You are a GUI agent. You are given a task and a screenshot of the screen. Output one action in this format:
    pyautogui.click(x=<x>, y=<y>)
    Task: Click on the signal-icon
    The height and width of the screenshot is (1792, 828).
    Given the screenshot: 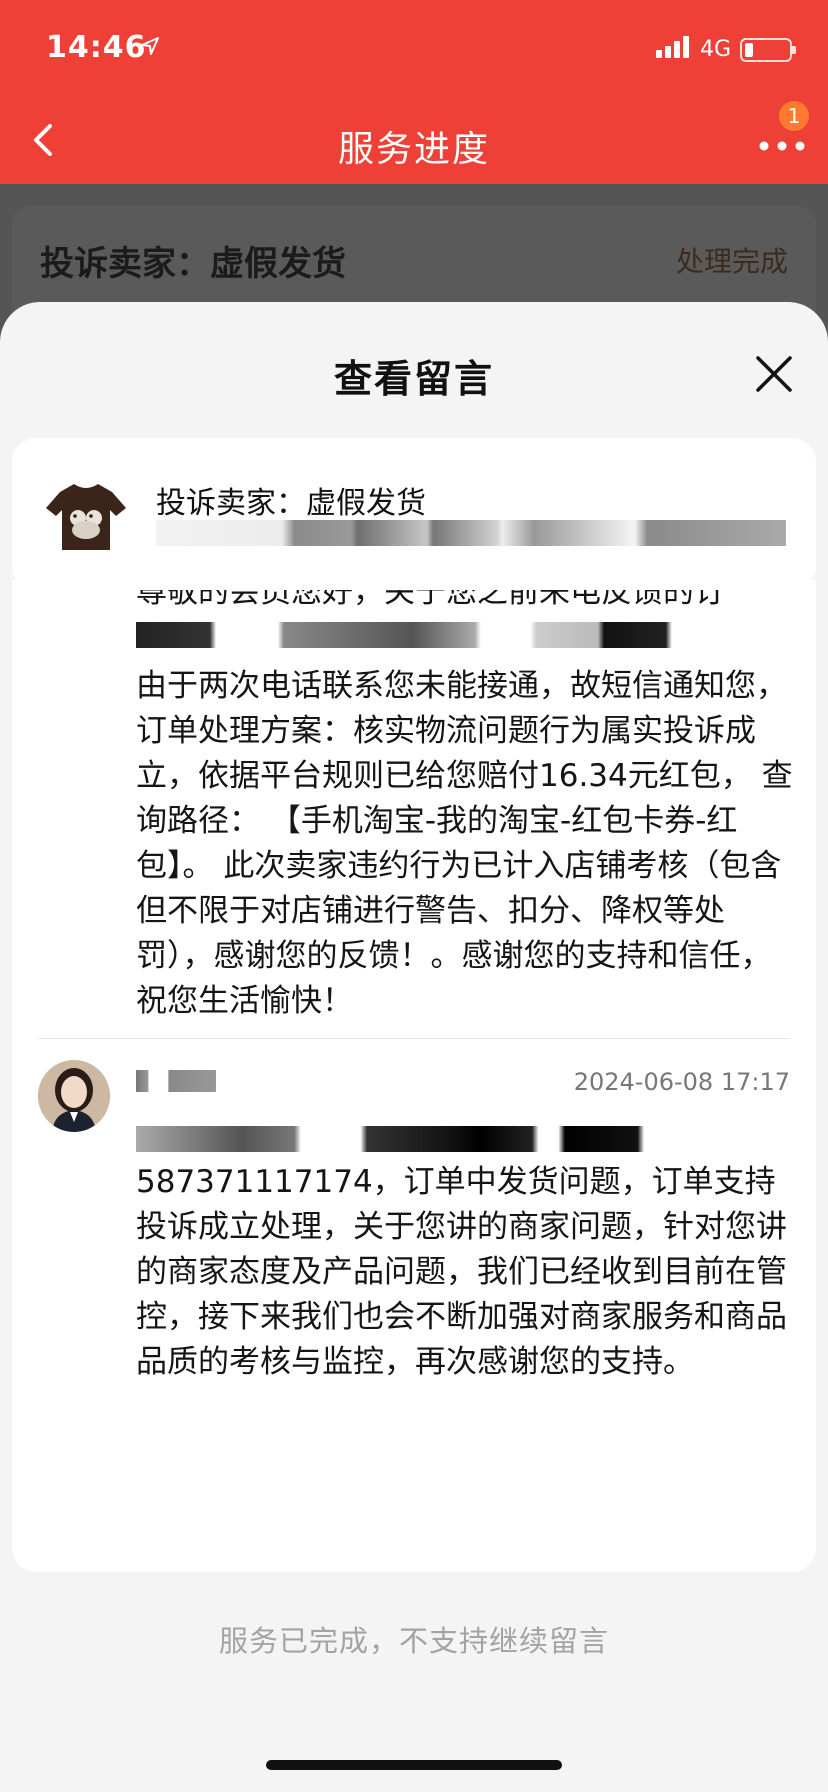 What is the action you would take?
    pyautogui.click(x=672, y=47)
    